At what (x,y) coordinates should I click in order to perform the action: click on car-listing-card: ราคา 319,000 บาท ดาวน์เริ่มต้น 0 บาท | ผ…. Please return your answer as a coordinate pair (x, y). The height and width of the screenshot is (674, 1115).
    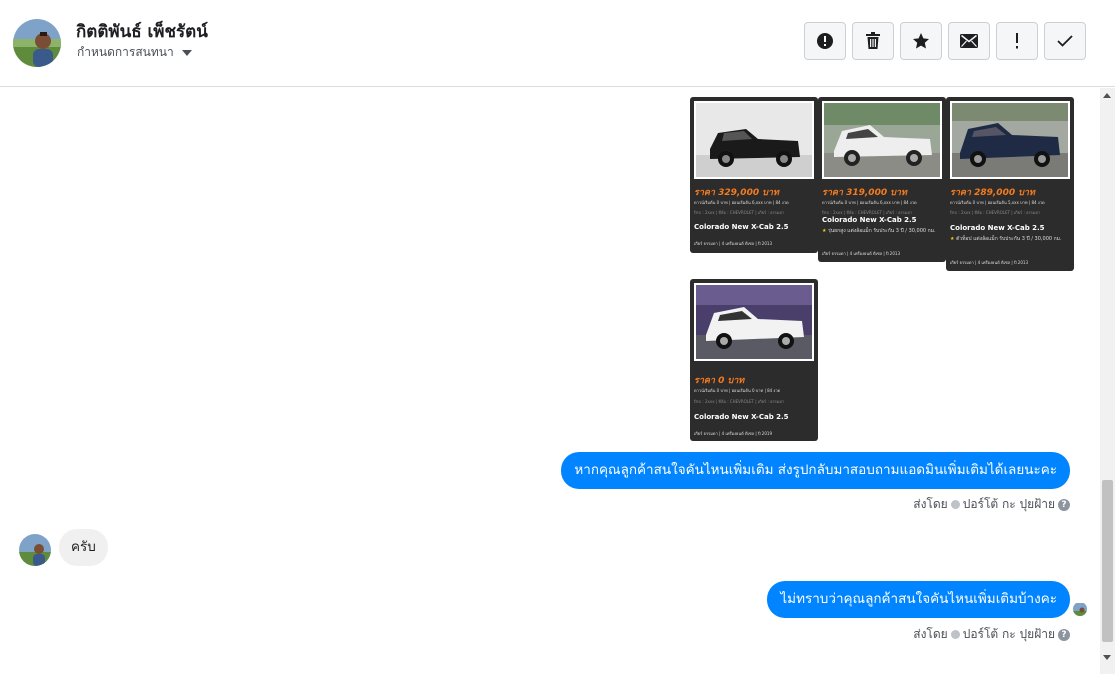
    Looking at the image, I should click on (882, 179).